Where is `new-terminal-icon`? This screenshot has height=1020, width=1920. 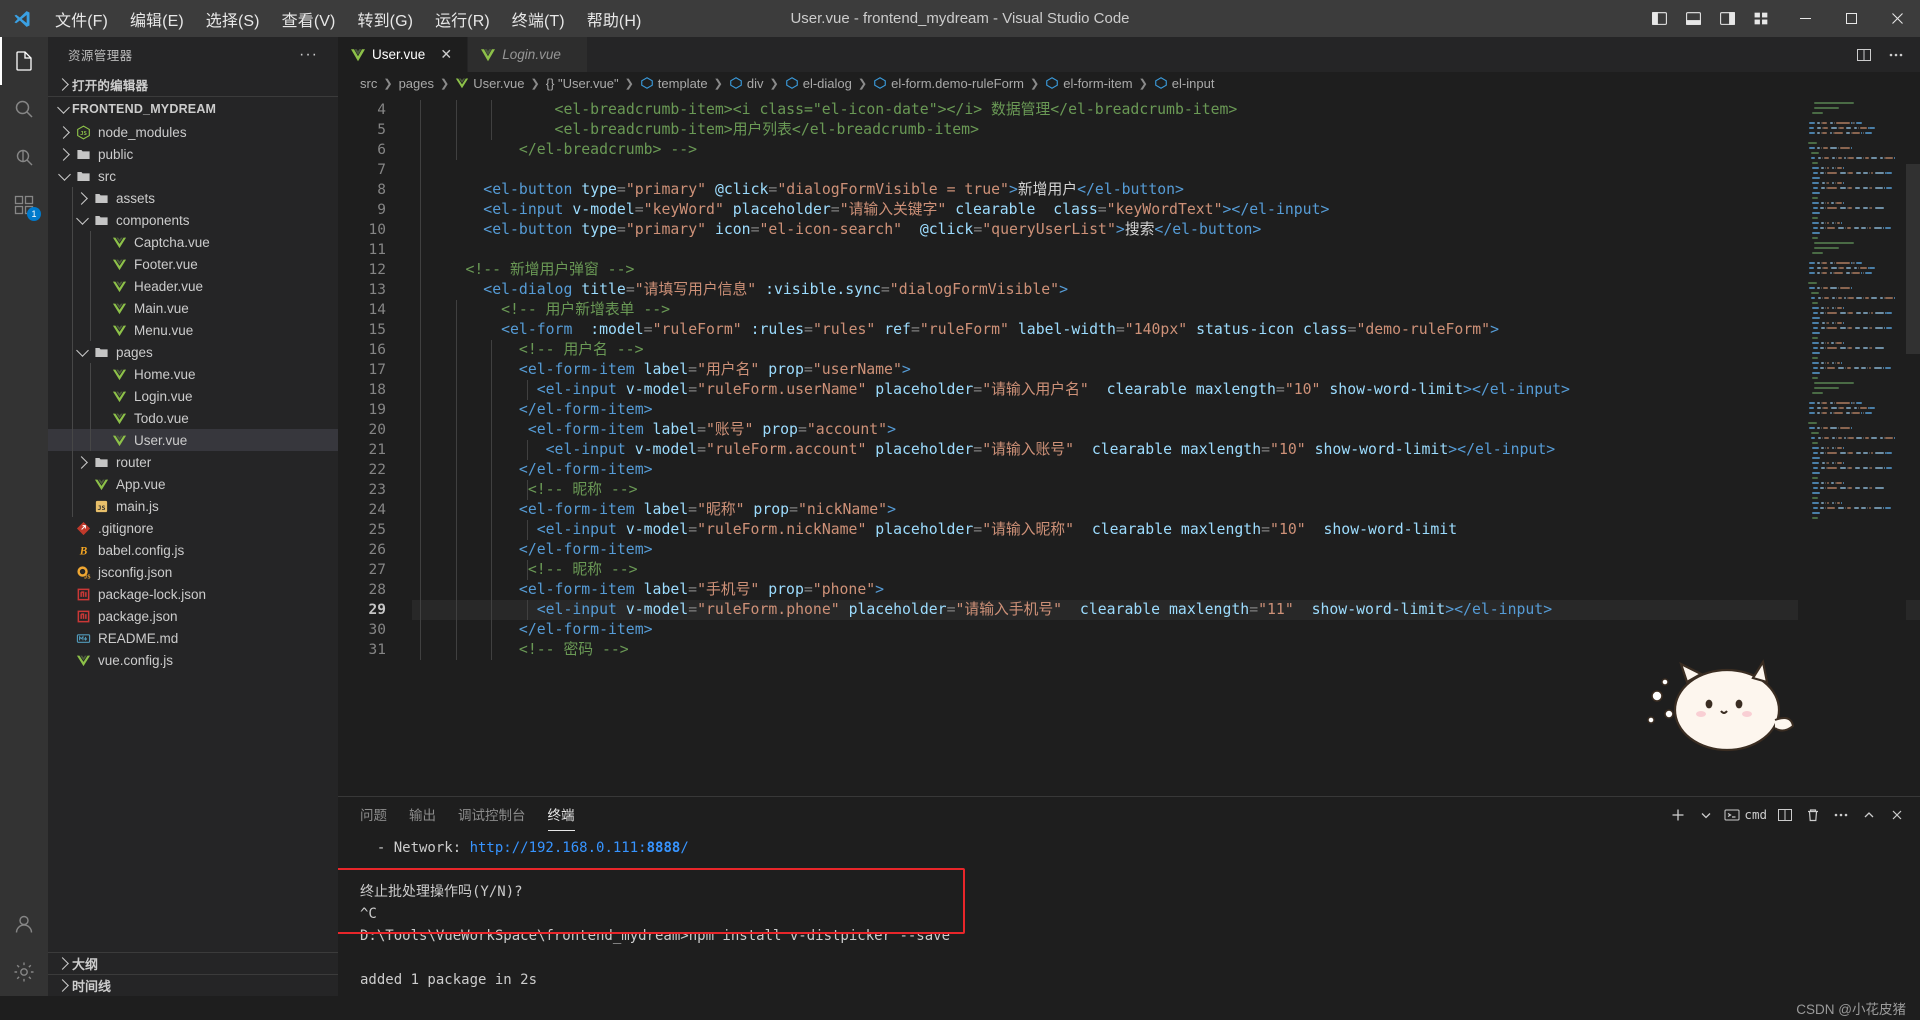 new-terminal-icon is located at coordinates (1678, 815).